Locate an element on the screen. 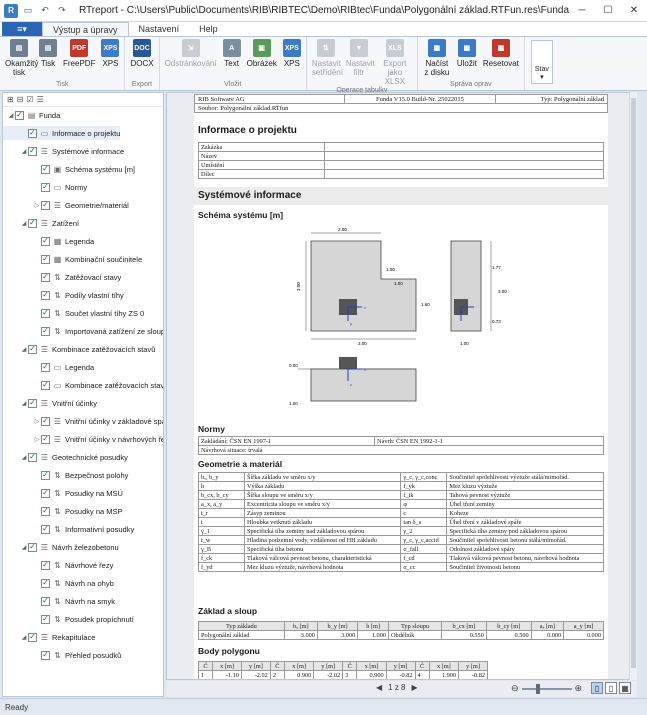 This screenshot has height=715, width=647. tree-item: ◢ ✓ ☰ Systémové informace is located at coordinates (63, 151).